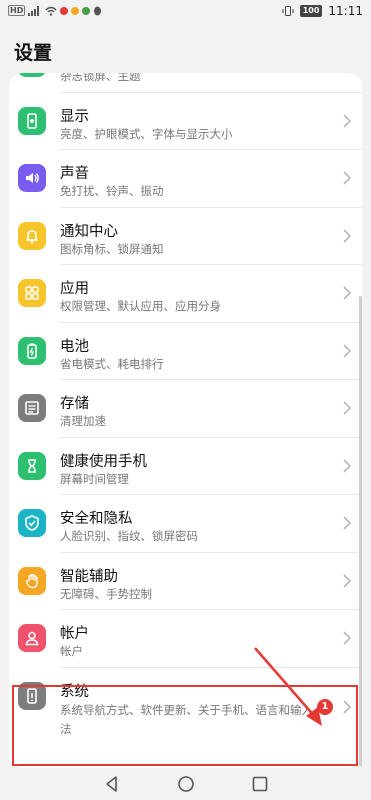 This screenshot has height=800, width=371. Describe the element at coordinates (83, 421) in the screenshot. I see `settings-item-subtitle: 清理加速` at that location.